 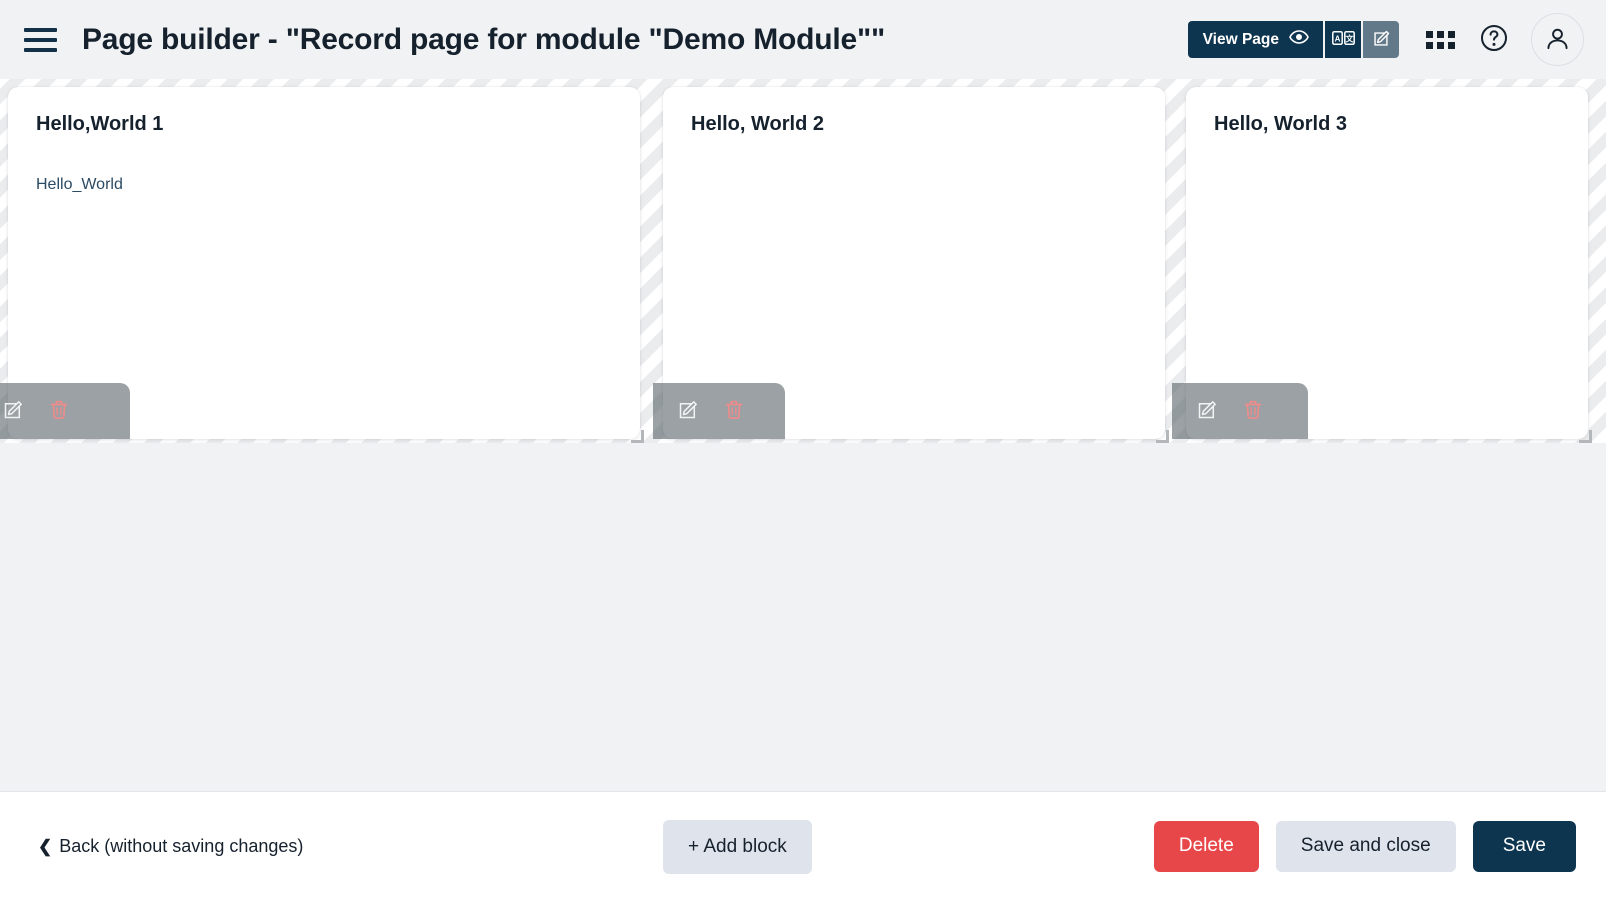 What do you see at coordinates (1337, 38) in the screenshot?
I see `svg-text: A` at bounding box center [1337, 38].